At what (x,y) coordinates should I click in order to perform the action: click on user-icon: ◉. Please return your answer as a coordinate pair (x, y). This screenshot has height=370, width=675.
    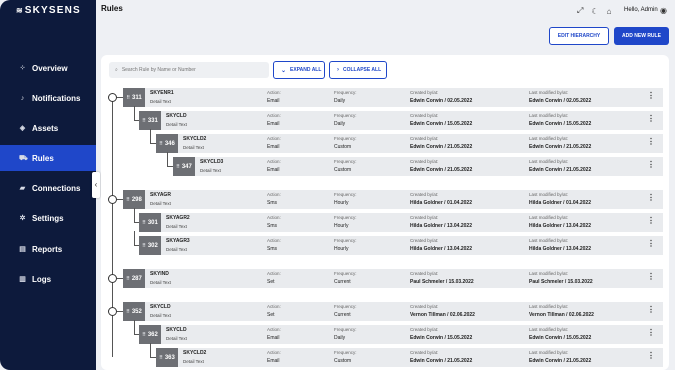
    Looking at the image, I should click on (663, 10).